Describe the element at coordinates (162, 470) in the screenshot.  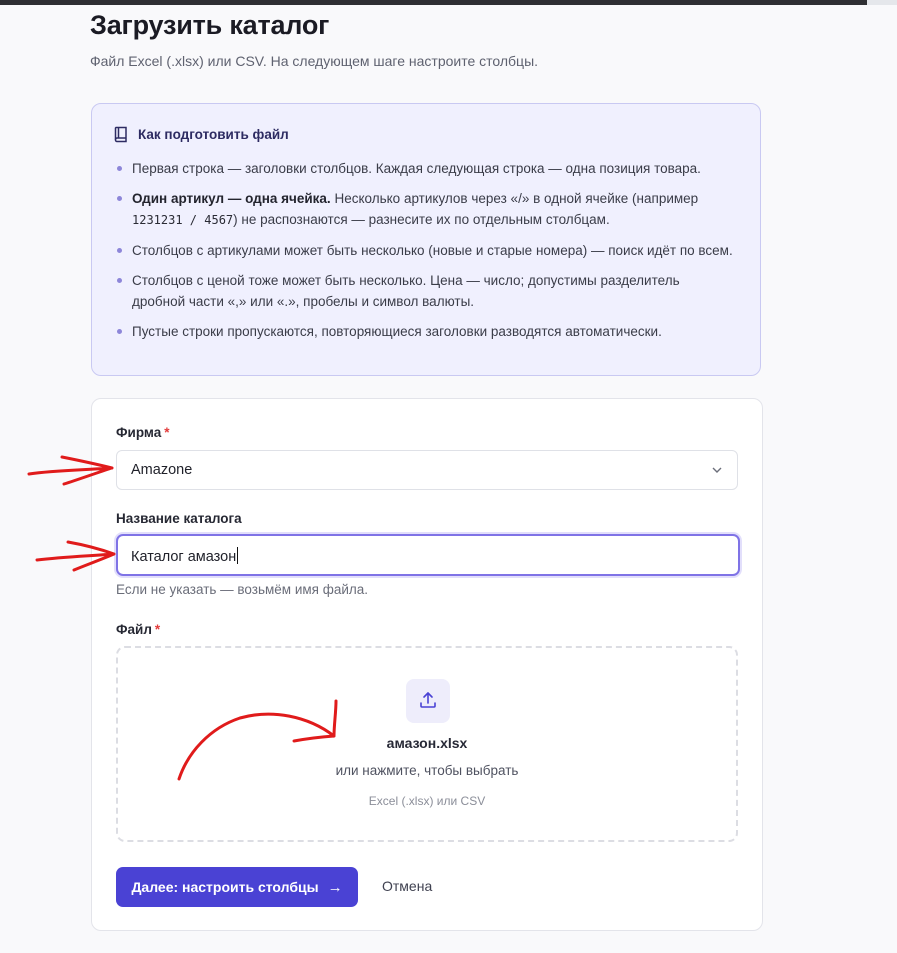
I see `company-select-value: Amazone` at that location.